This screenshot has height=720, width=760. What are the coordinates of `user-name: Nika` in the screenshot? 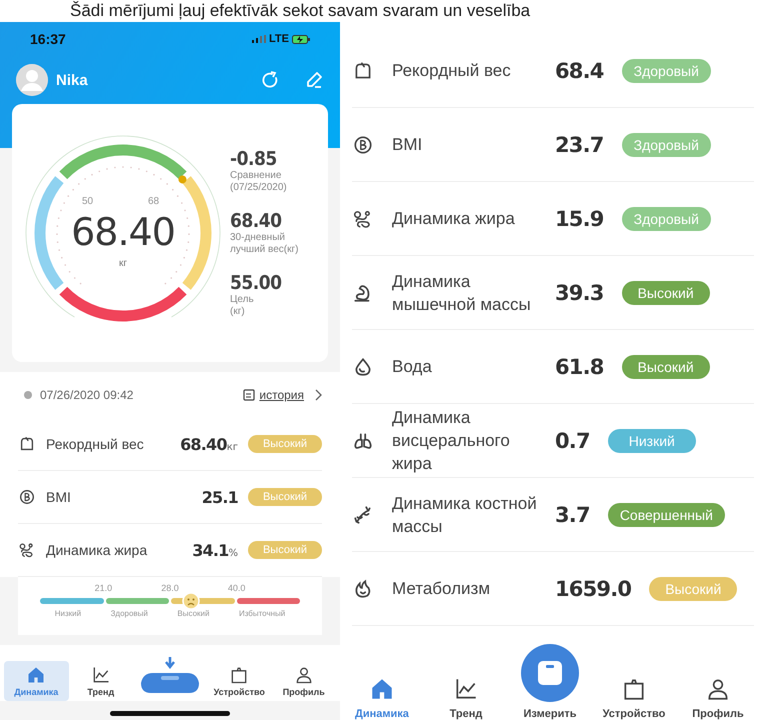 It's located at (72, 80).